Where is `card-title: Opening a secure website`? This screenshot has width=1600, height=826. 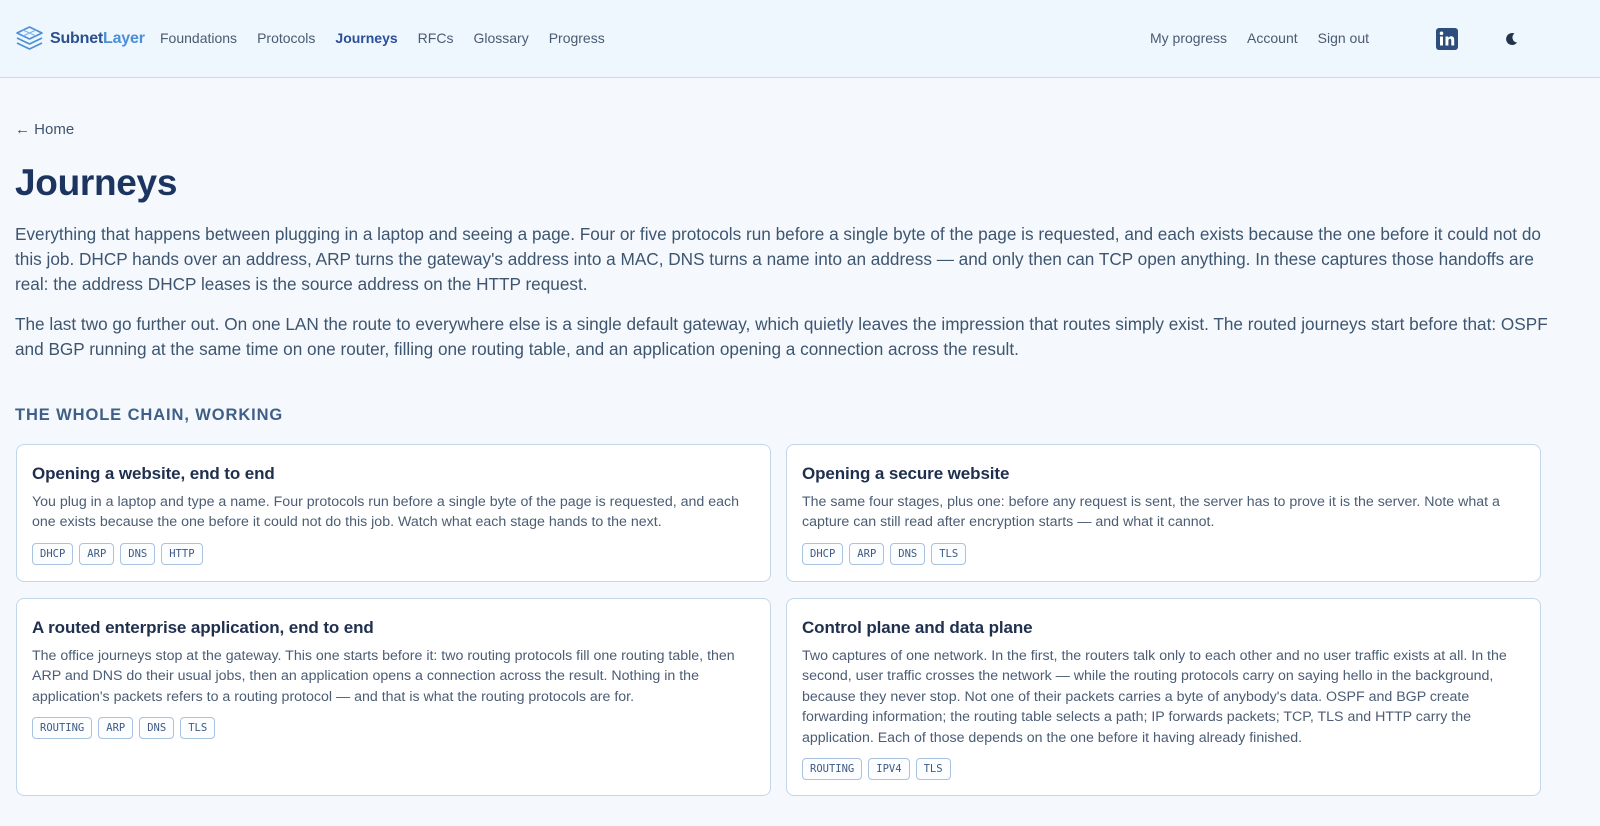 card-title: Opening a secure website is located at coordinates (906, 473).